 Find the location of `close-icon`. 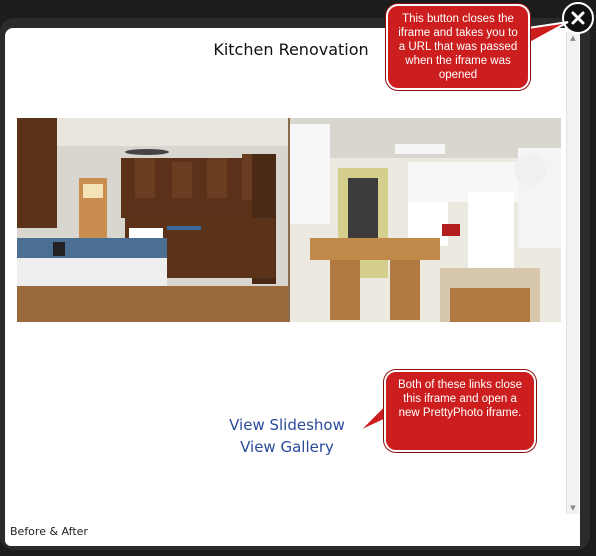

close-icon is located at coordinates (578, 18).